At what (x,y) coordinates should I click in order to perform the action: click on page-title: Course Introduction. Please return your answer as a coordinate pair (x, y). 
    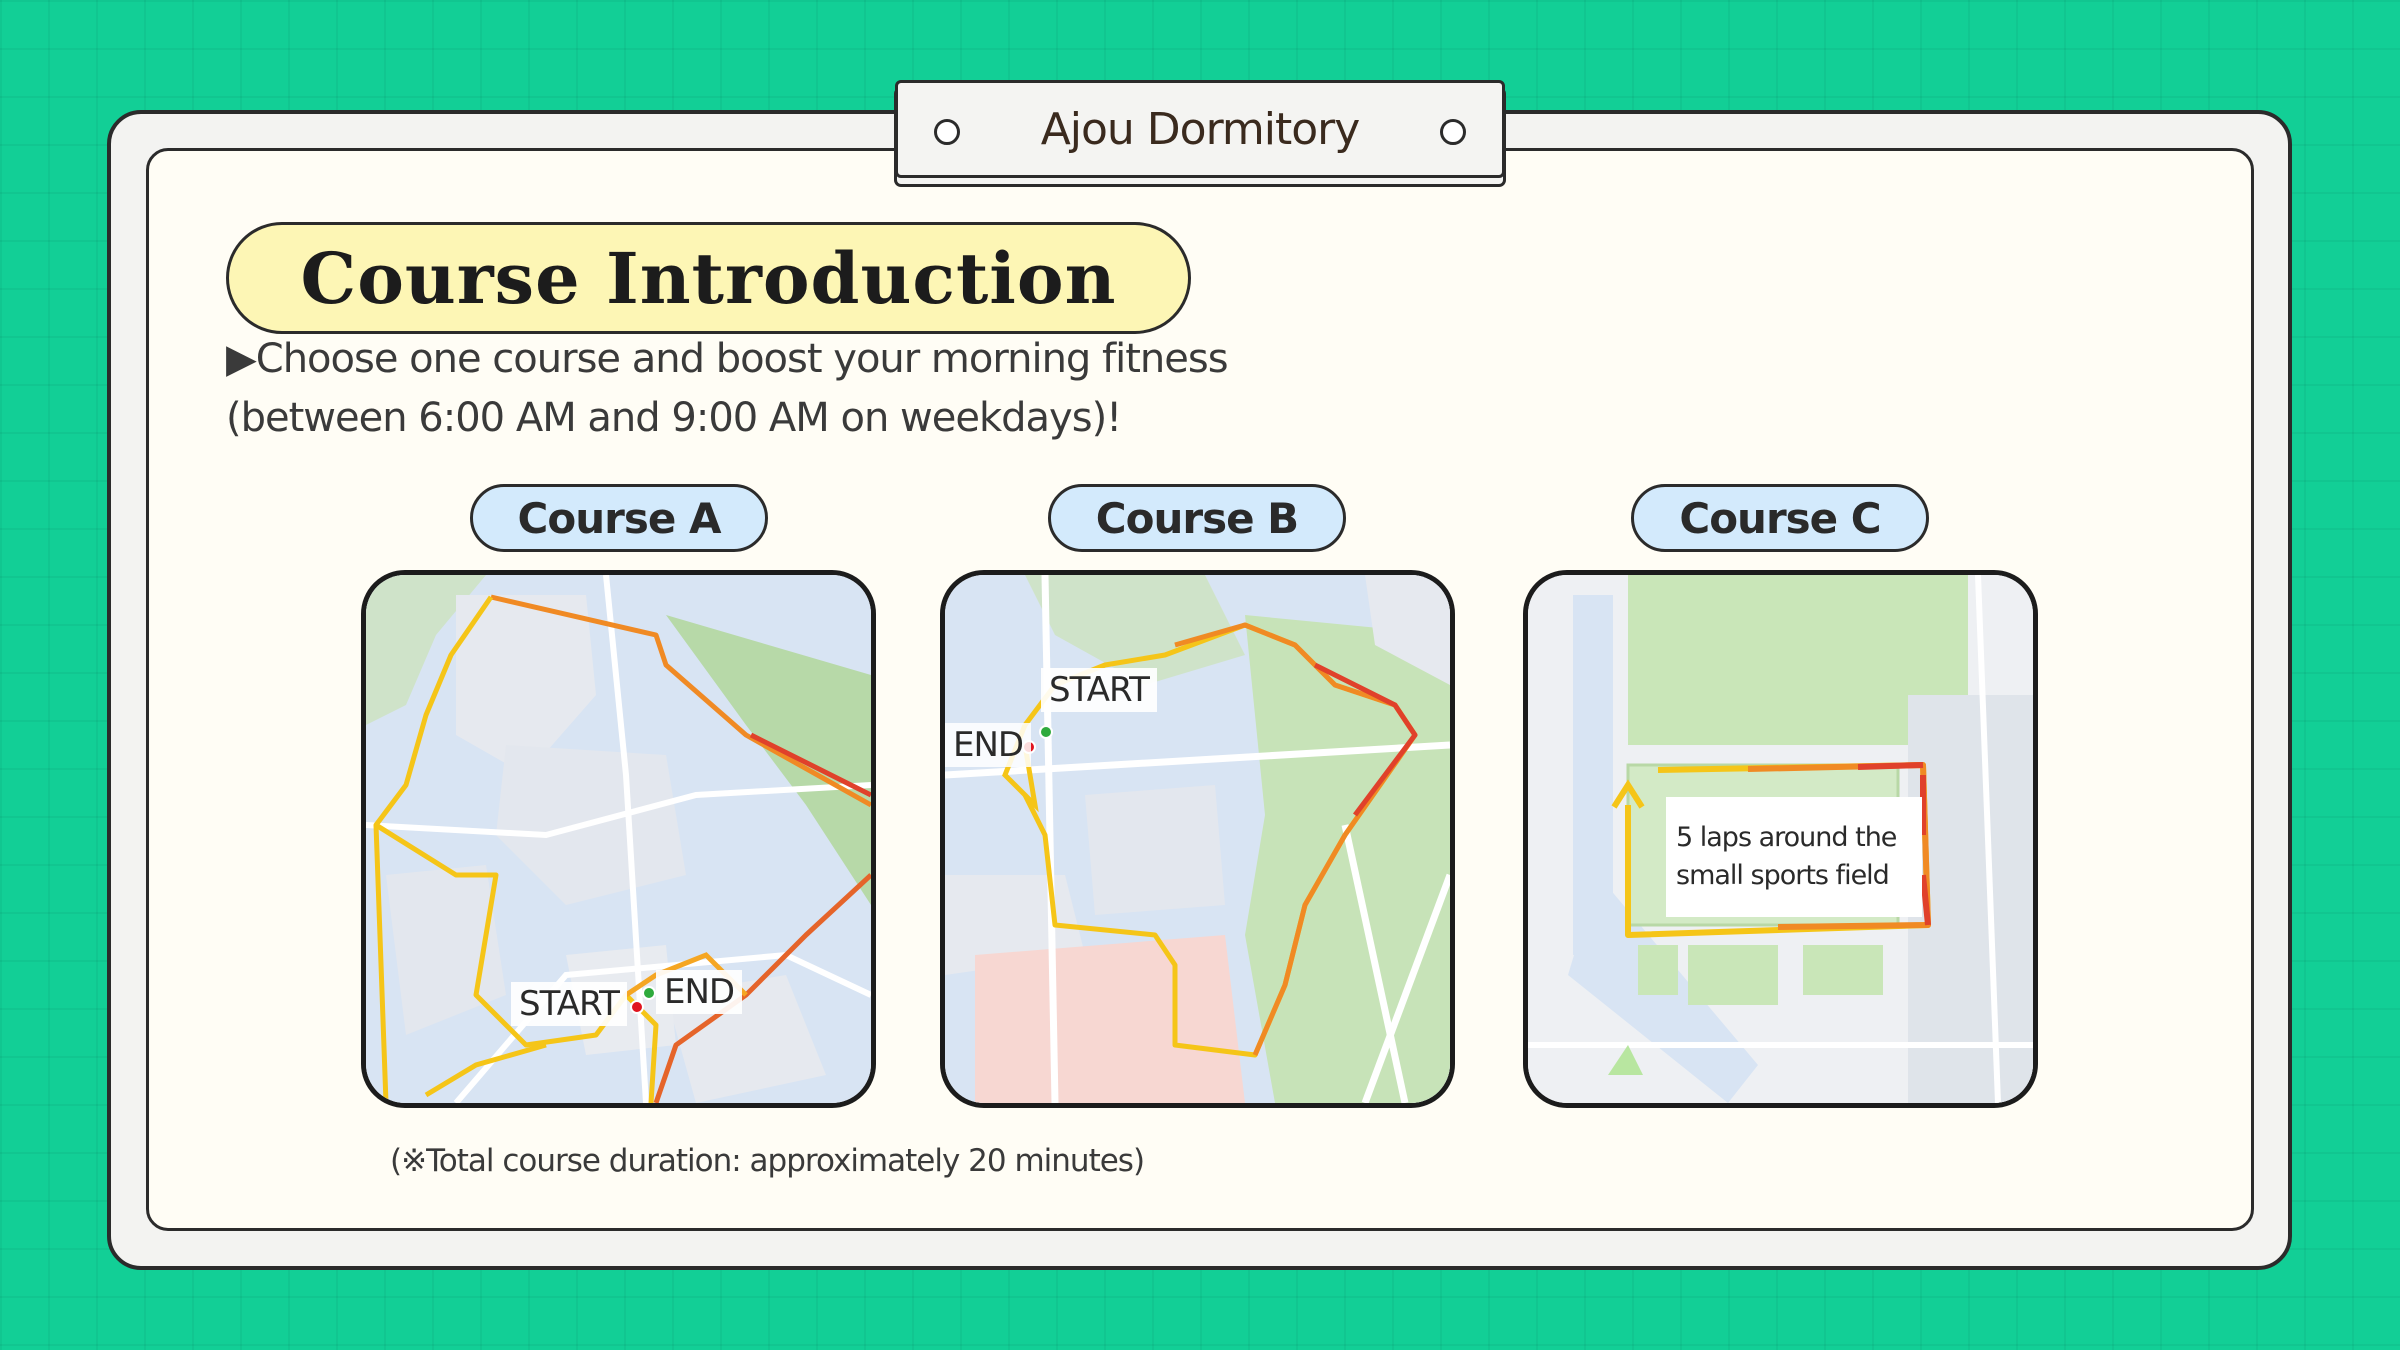
    Looking at the image, I should click on (708, 278).